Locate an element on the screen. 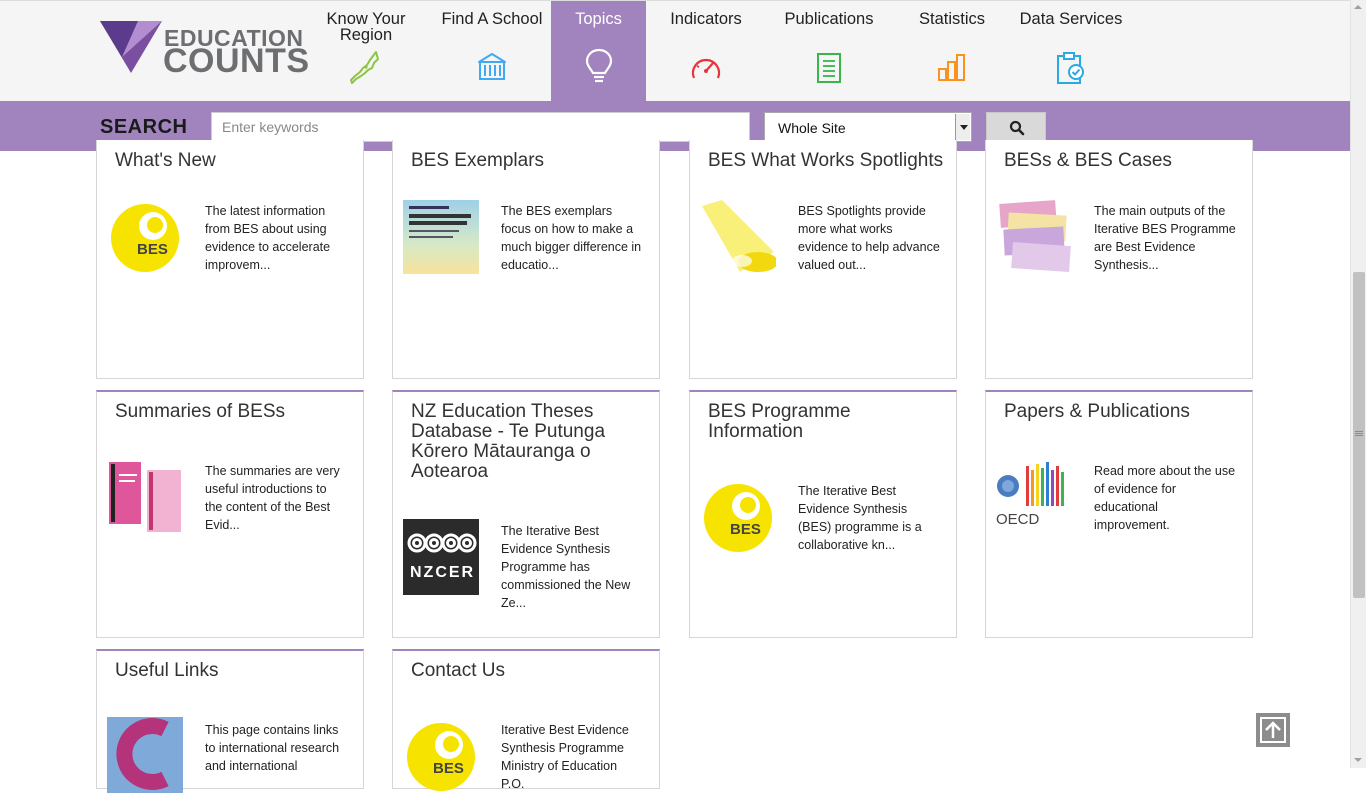 Image resolution: width=1366 pixels, height=795 pixels. card-title: Summaries of BESs is located at coordinates (200, 411).